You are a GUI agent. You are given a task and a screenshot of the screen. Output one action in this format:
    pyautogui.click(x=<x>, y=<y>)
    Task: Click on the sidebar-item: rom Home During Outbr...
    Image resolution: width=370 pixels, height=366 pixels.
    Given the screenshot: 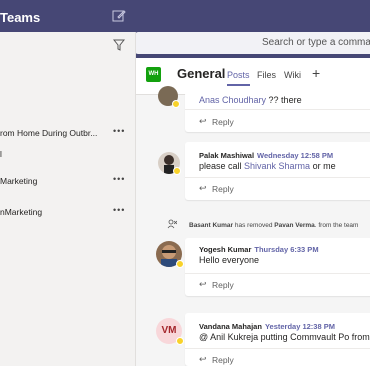 What is the action you would take?
    pyautogui.click(x=48, y=133)
    